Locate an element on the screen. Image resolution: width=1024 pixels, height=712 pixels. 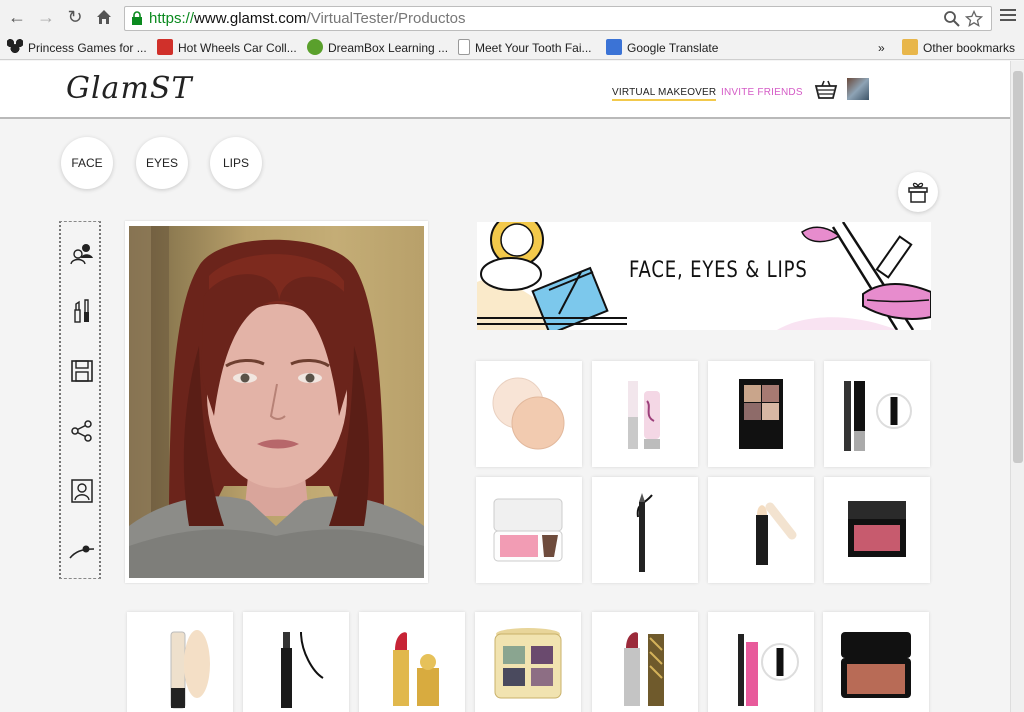
compare-users-icon is located at coordinates (82, 253).